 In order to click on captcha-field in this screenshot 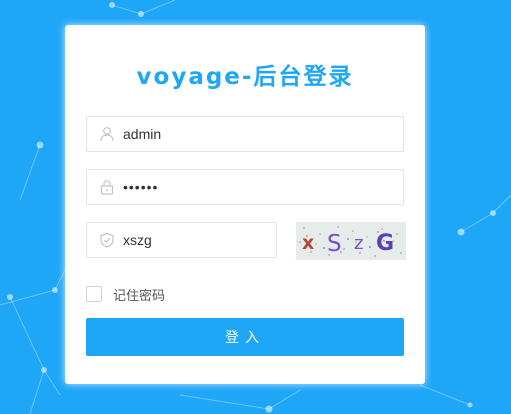, I will do `click(181, 240)`.